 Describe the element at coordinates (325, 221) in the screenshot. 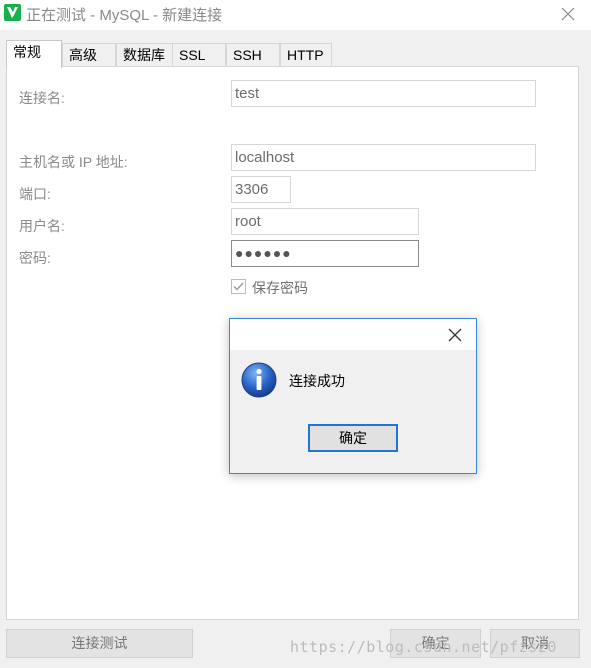

I see `username-input: root` at that location.